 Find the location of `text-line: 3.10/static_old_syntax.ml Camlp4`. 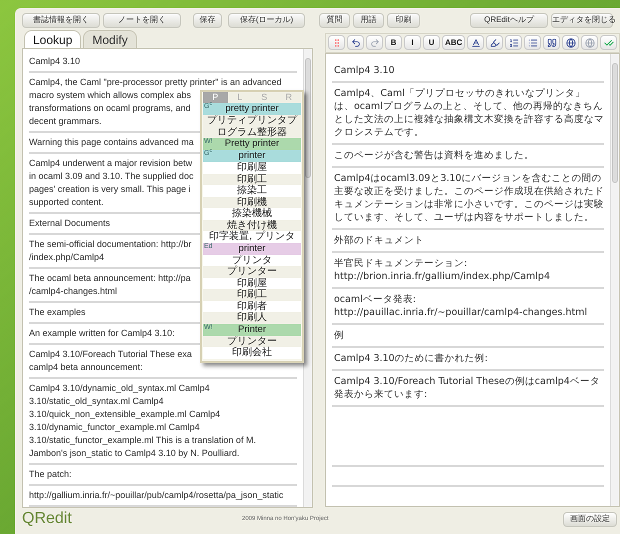

text-line: 3.10/static_old_syntax.ml Camlp4 is located at coordinates (96, 401).